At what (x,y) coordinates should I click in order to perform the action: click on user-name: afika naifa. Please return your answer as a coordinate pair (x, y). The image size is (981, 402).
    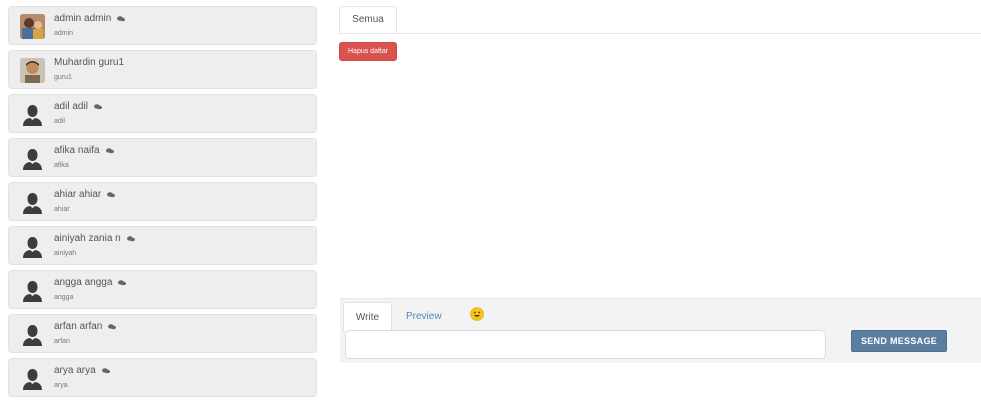
    Looking at the image, I should click on (84, 150).